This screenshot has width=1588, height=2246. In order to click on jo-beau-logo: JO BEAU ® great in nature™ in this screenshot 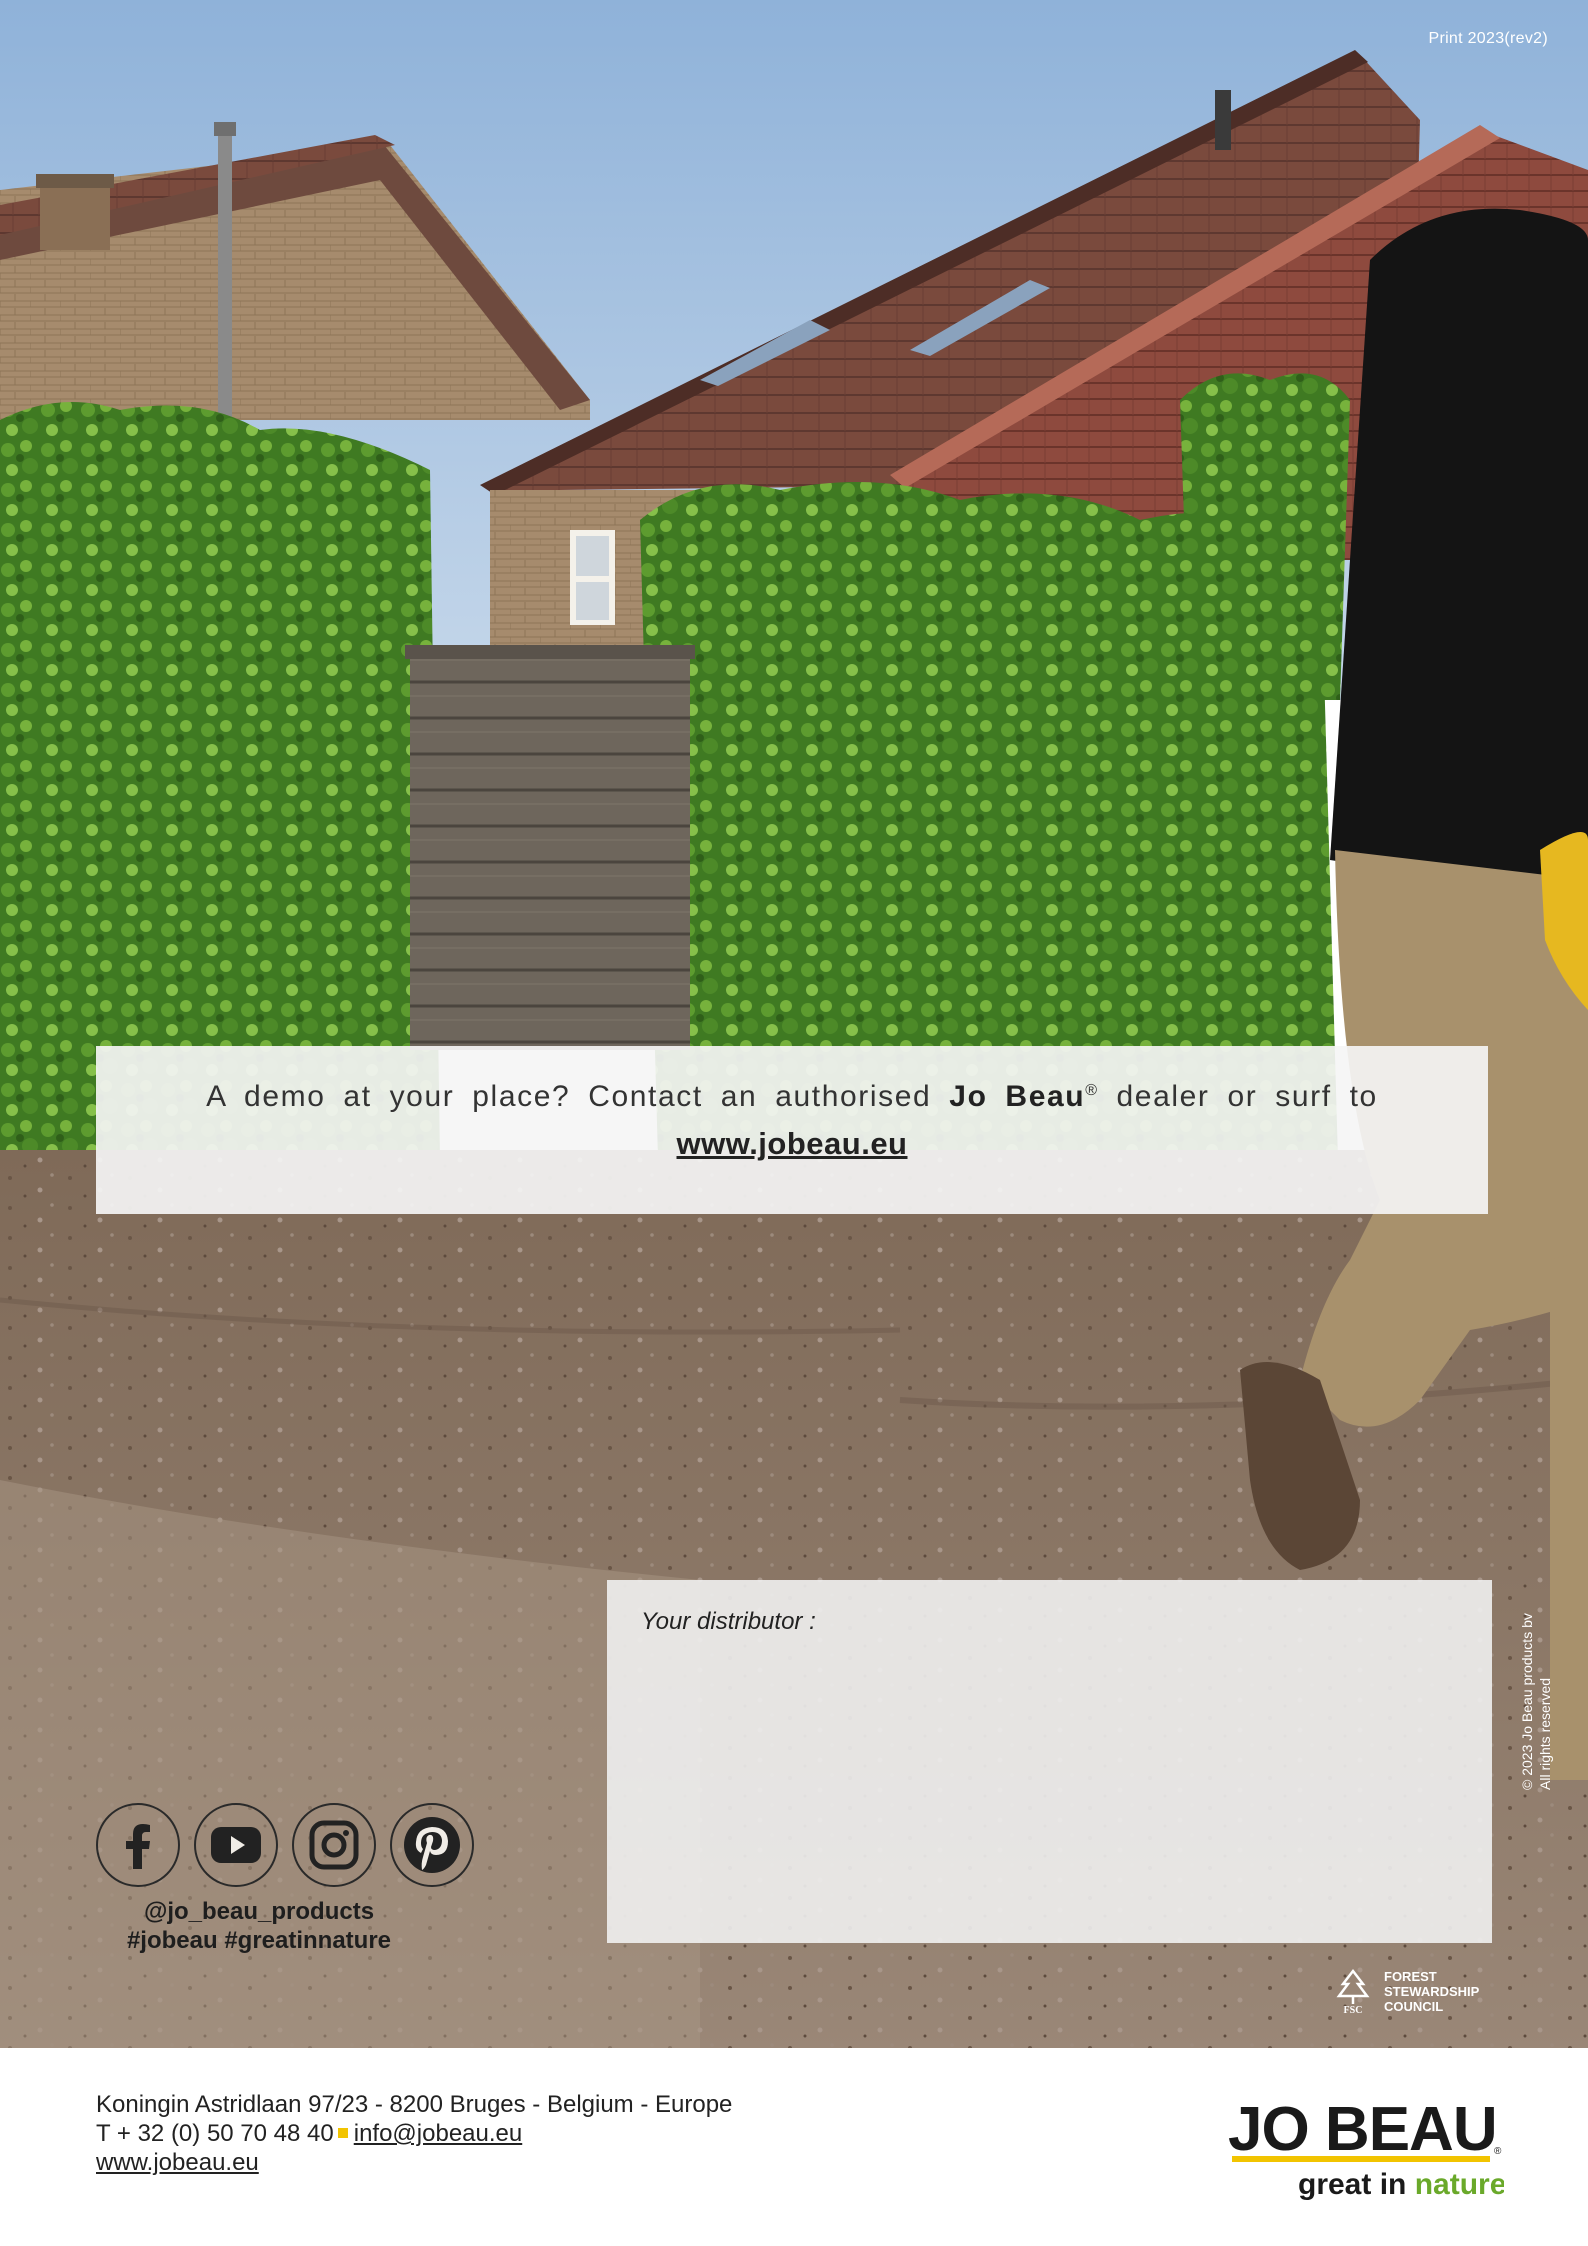, I will do `click(1366, 2148)`.